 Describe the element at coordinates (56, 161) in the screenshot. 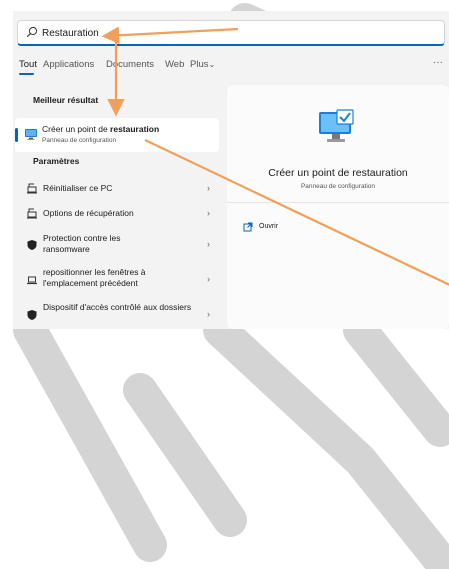

I see `settings-heading: Paramètres` at that location.